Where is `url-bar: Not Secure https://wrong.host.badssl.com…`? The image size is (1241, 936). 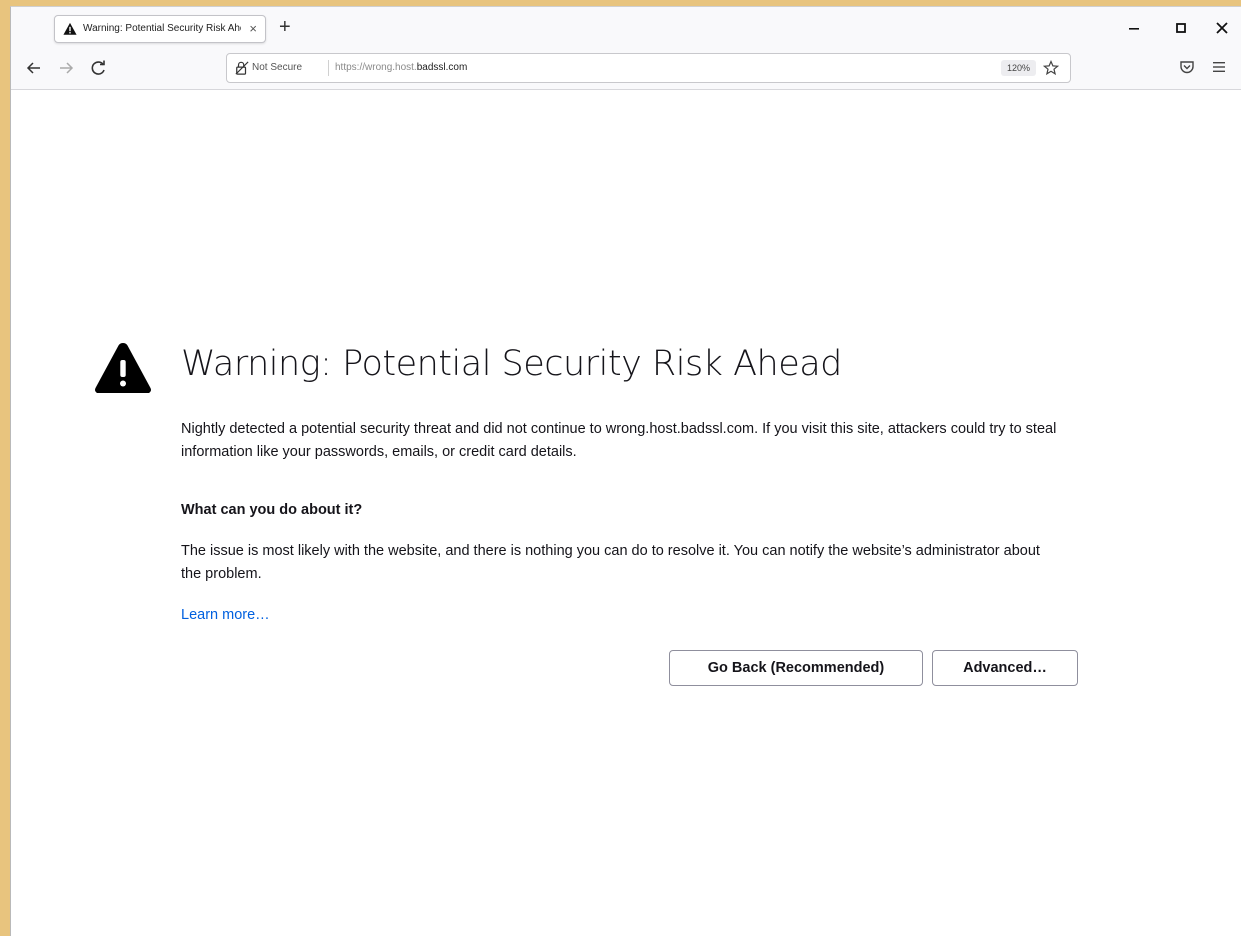
url-bar: Not Secure https://wrong.host.badssl.com… is located at coordinates (648, 68).